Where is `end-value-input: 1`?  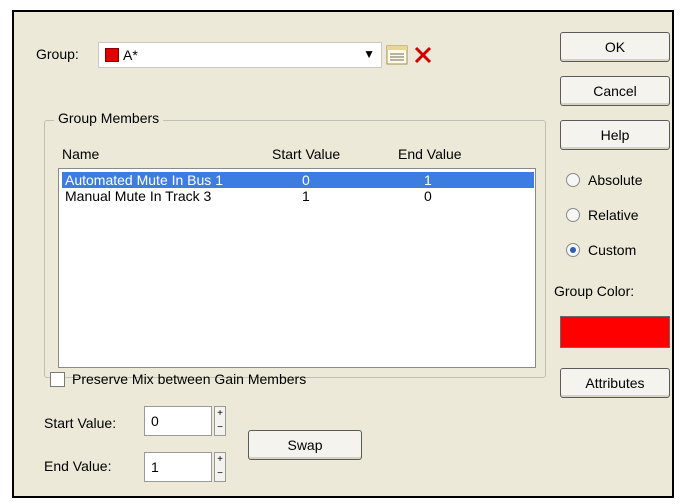 end-value-input: 1 is located at coordinates (178, 467).